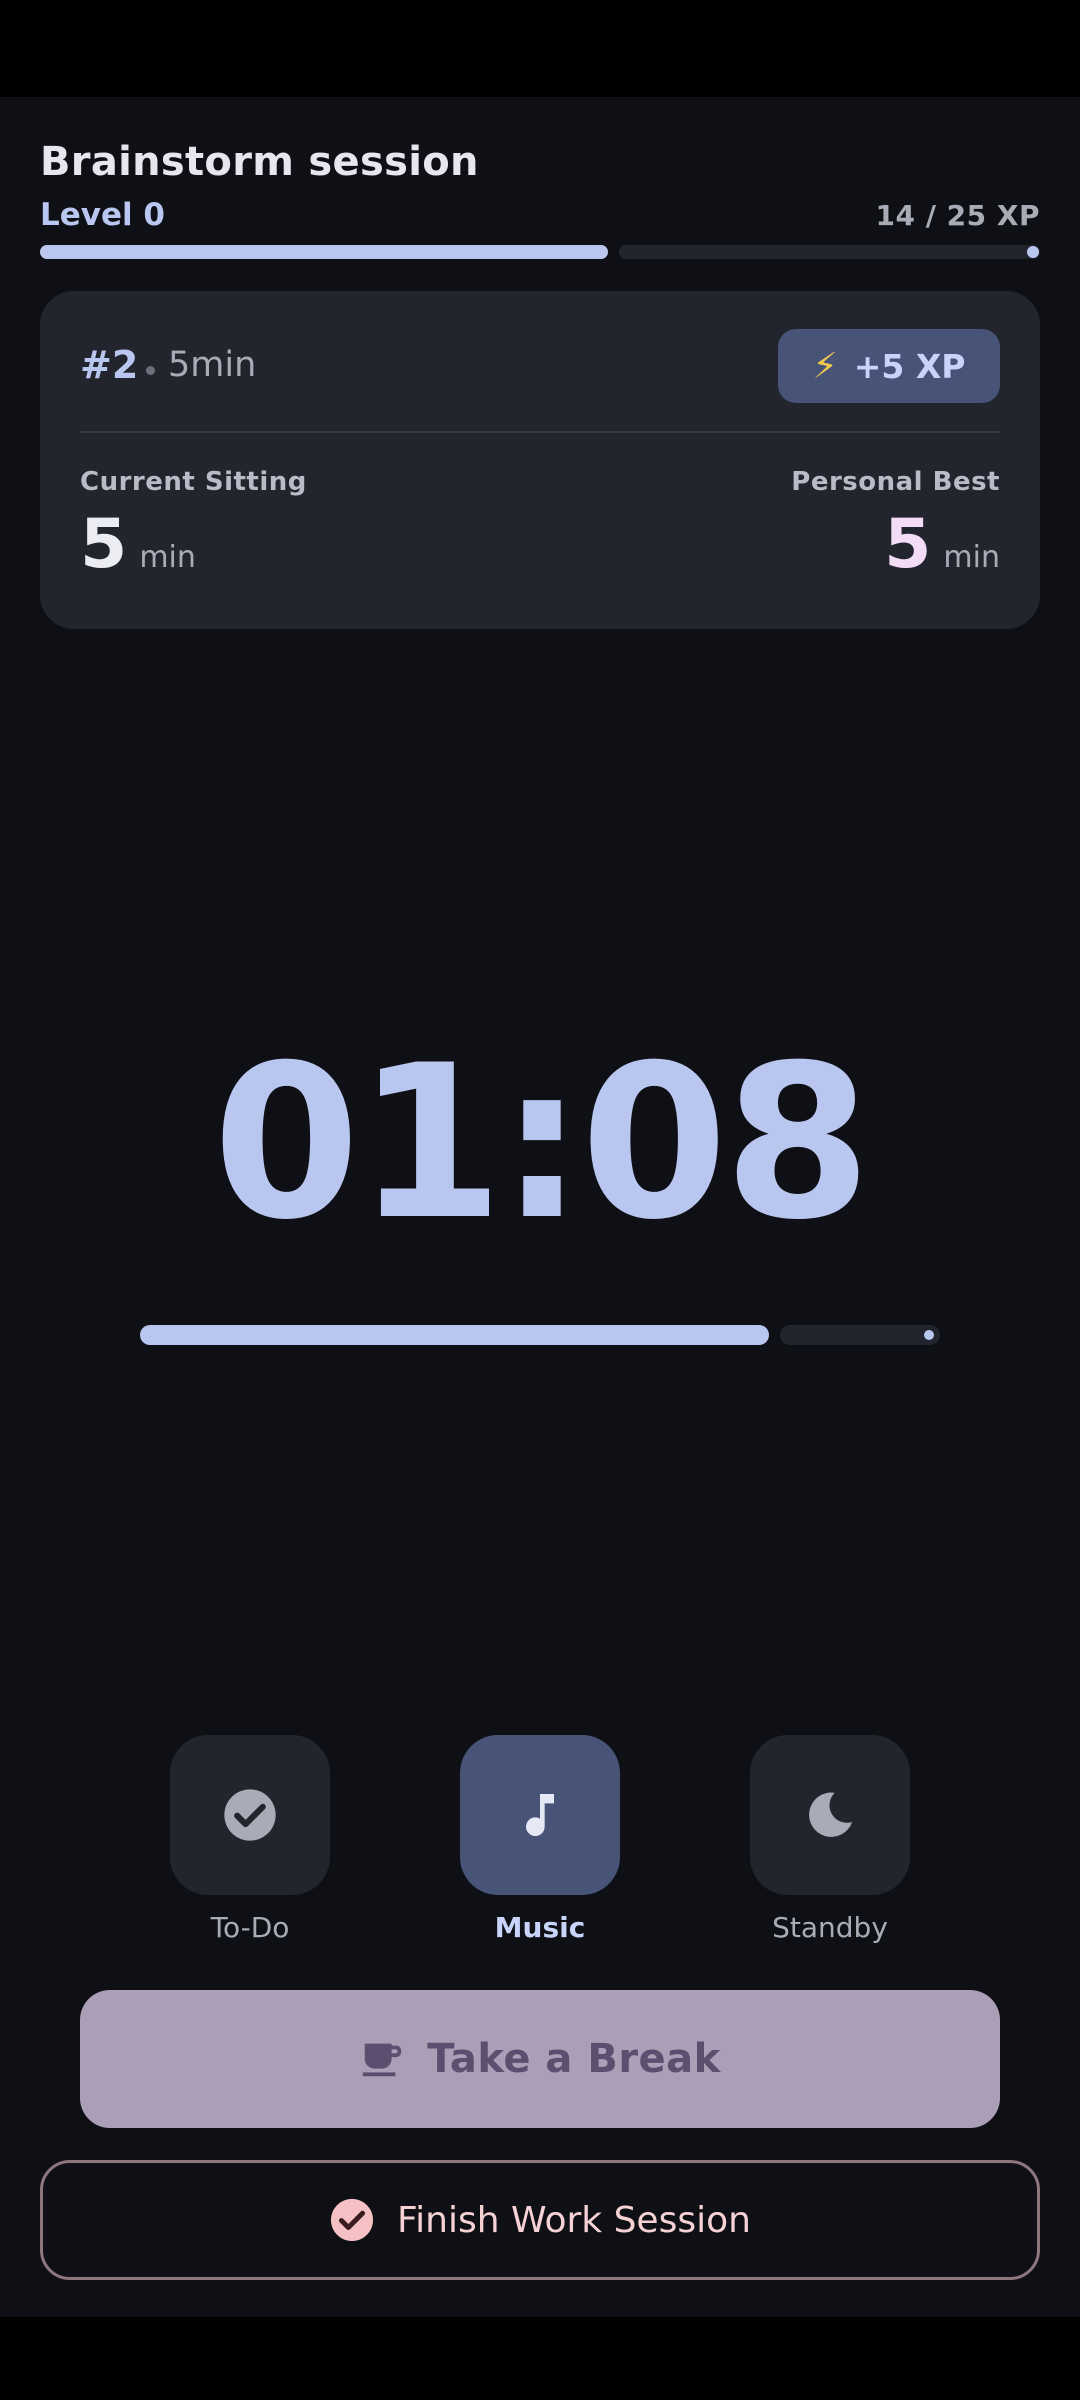 The height and width of the screenshot is (2400, 1080). What do you see at coordinates (540, 1927) in the screenshot?
I see `music-label: Music` at bounding box center [540, 1927].